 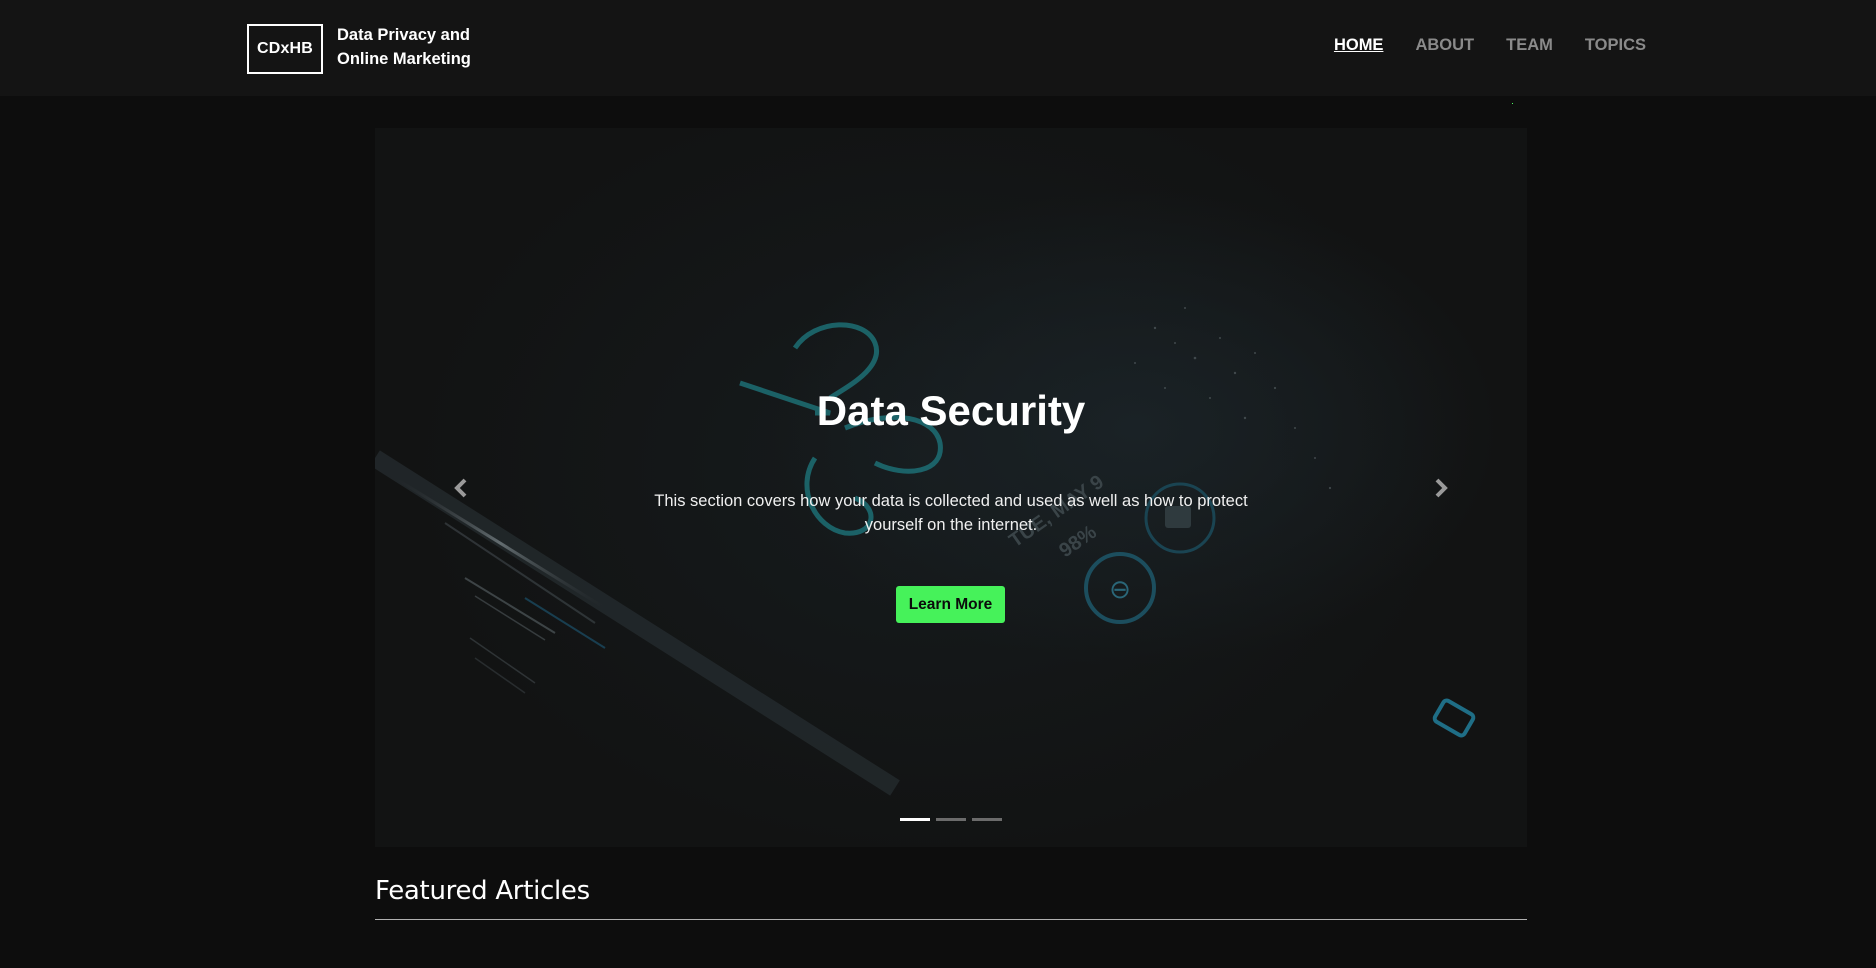 What do you see at coordinates (404, 59) in the screenshot?
I see `site-title-line2: Online Marketing` at bounding box center [404, 59].